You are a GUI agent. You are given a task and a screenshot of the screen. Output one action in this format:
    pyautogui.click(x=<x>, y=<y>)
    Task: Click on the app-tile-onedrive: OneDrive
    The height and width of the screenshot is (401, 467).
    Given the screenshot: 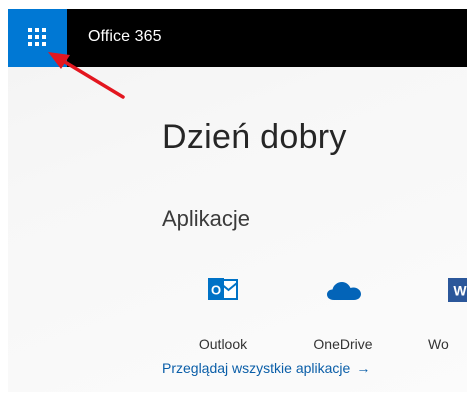 What is the action you would take?
    pyautogui.click(x=343, y=315)
    